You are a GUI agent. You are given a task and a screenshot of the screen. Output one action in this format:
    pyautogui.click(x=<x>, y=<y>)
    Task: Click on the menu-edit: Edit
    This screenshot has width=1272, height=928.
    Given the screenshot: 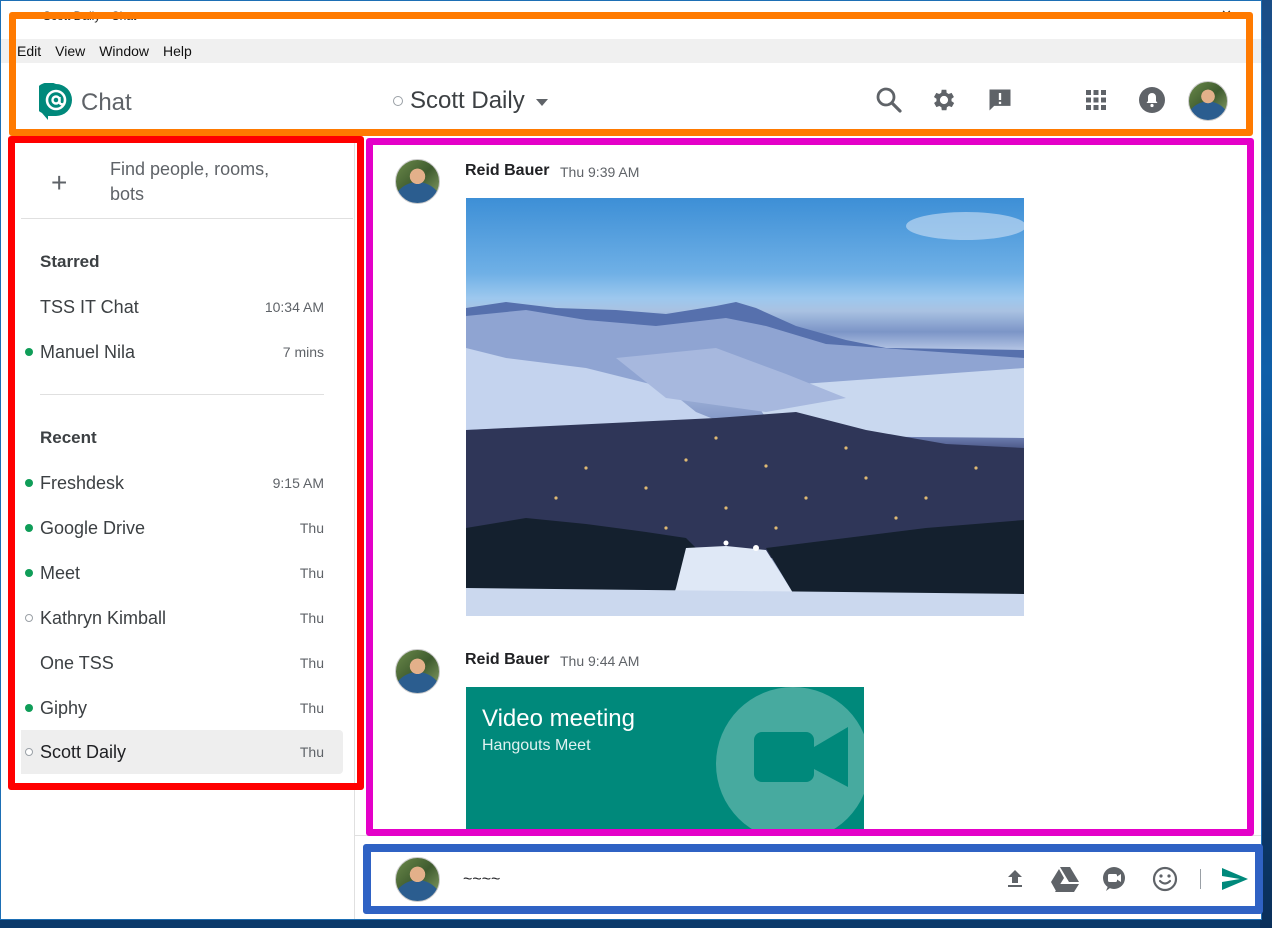 What is the action you would take?
    pyautogui.click(x=24, y=51)
    